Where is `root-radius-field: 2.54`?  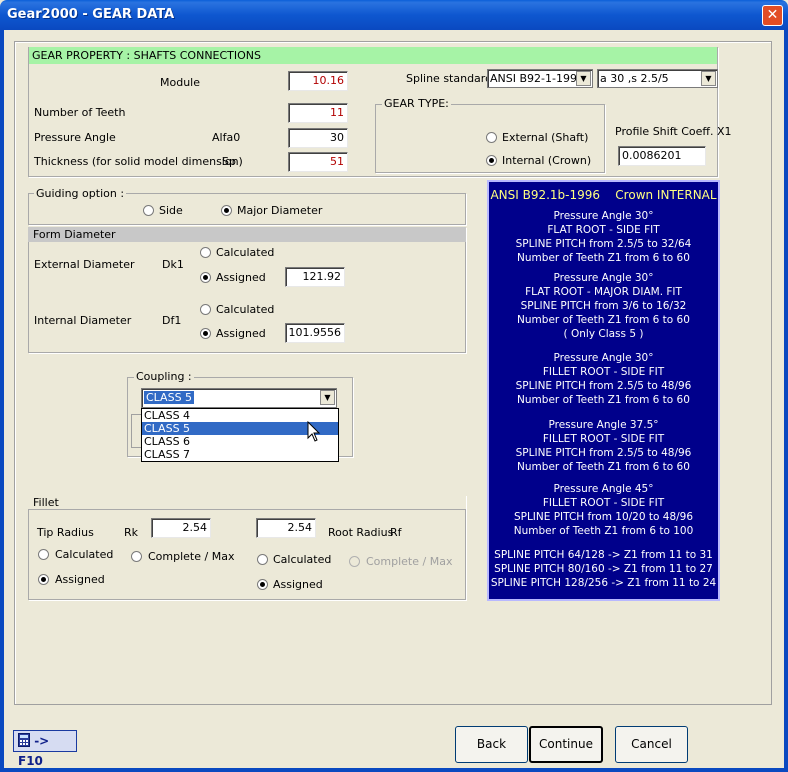
root-radius-field: 2.54 is located at coordinates (286, 528).